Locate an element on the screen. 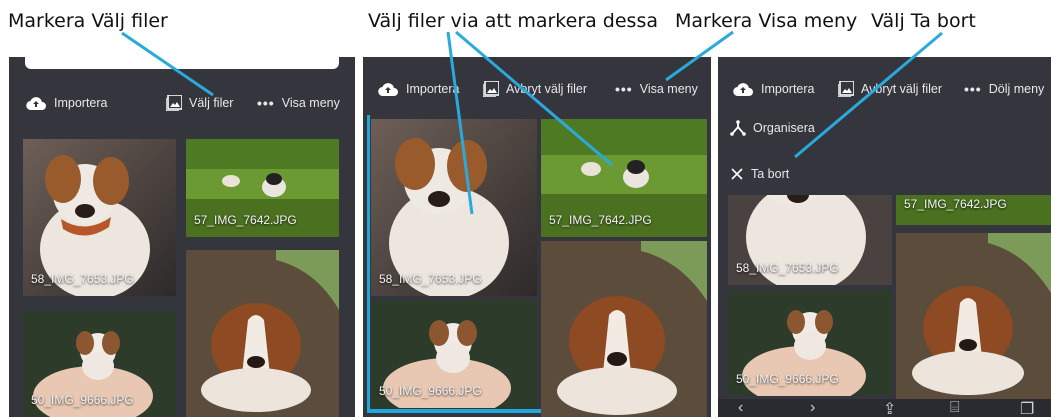 This screenshot has height=417, width=1051. toolbar: Importera Välj filer ••• Visa meny is located at coordinates (182, 104).